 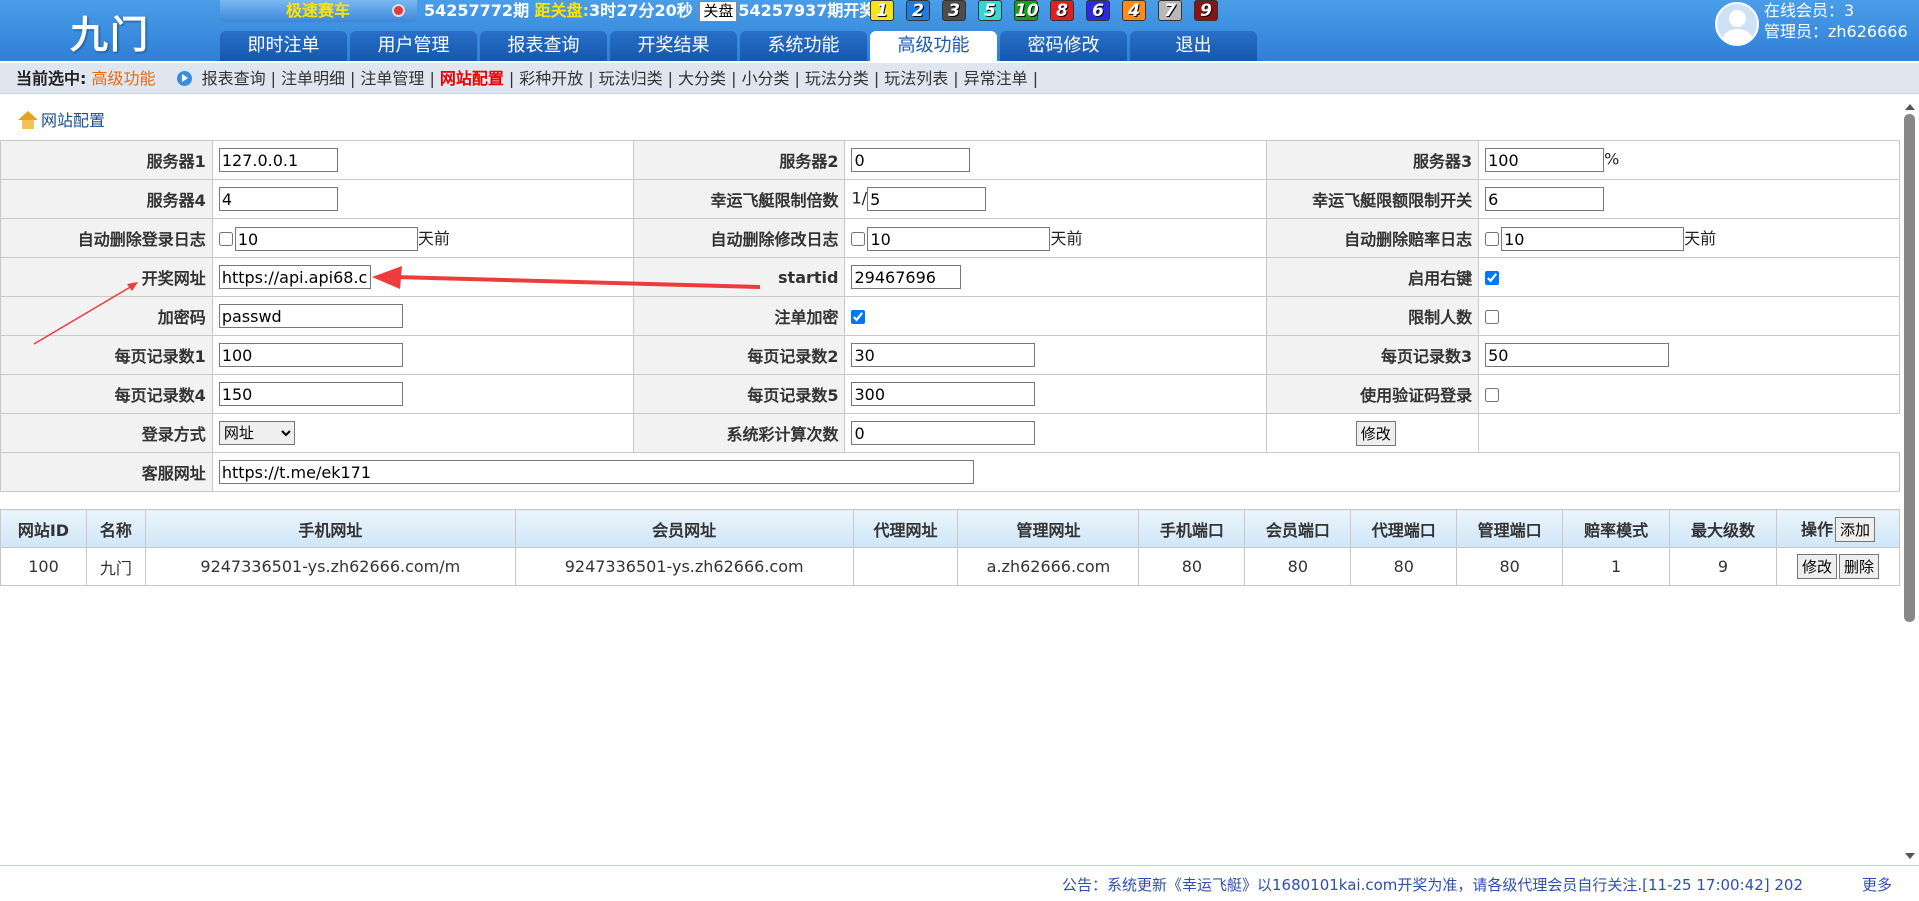 I want to click on nav-tab-5: 高级功能, so click(x=933, y=46).